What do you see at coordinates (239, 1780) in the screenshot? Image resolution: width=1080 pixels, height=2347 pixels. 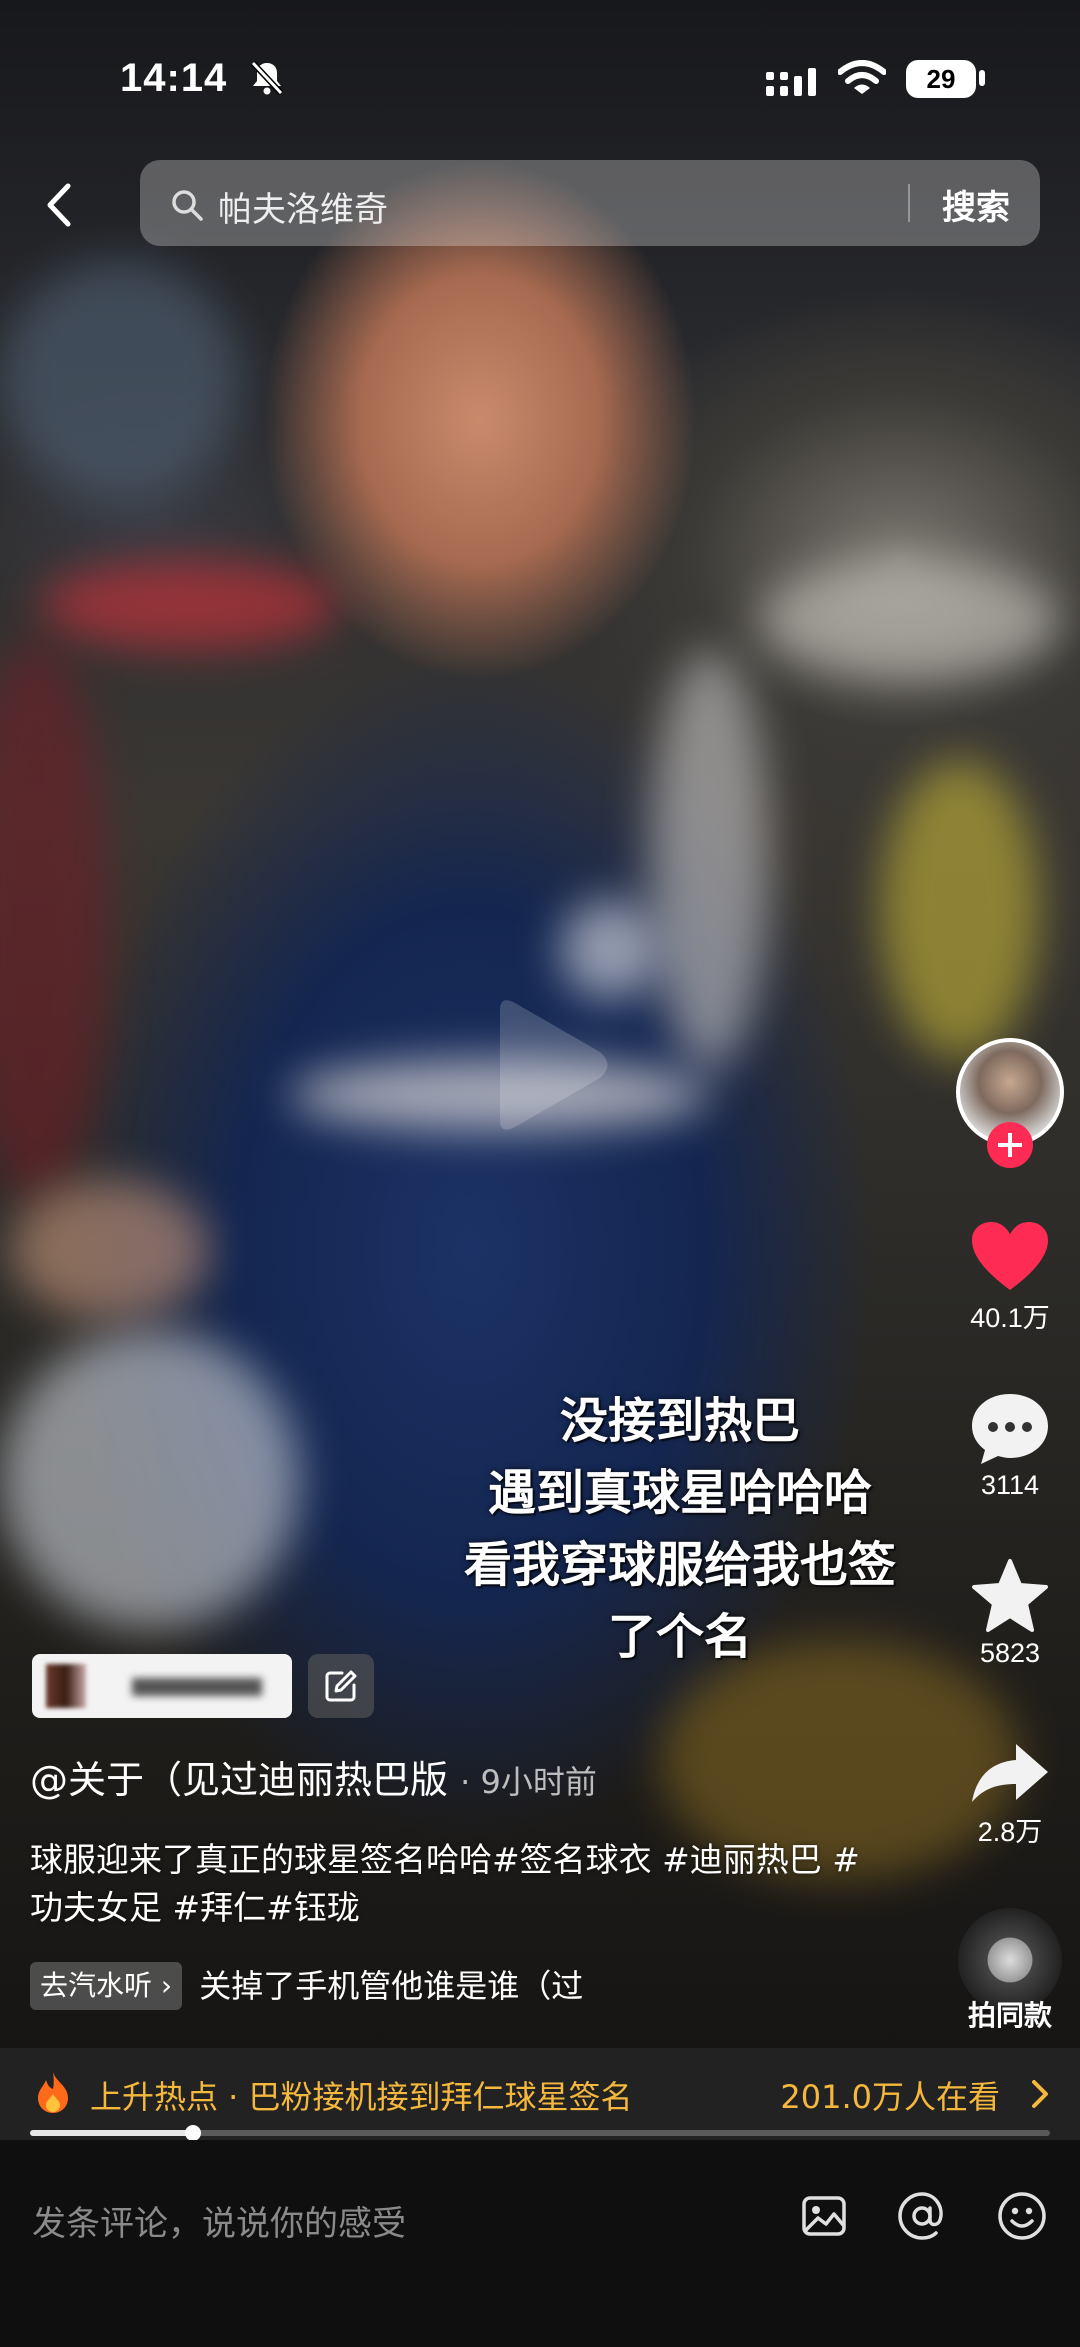 I see `author-handle: @关于（见过迪丽热巴版` at bounding box center [239, 1780].